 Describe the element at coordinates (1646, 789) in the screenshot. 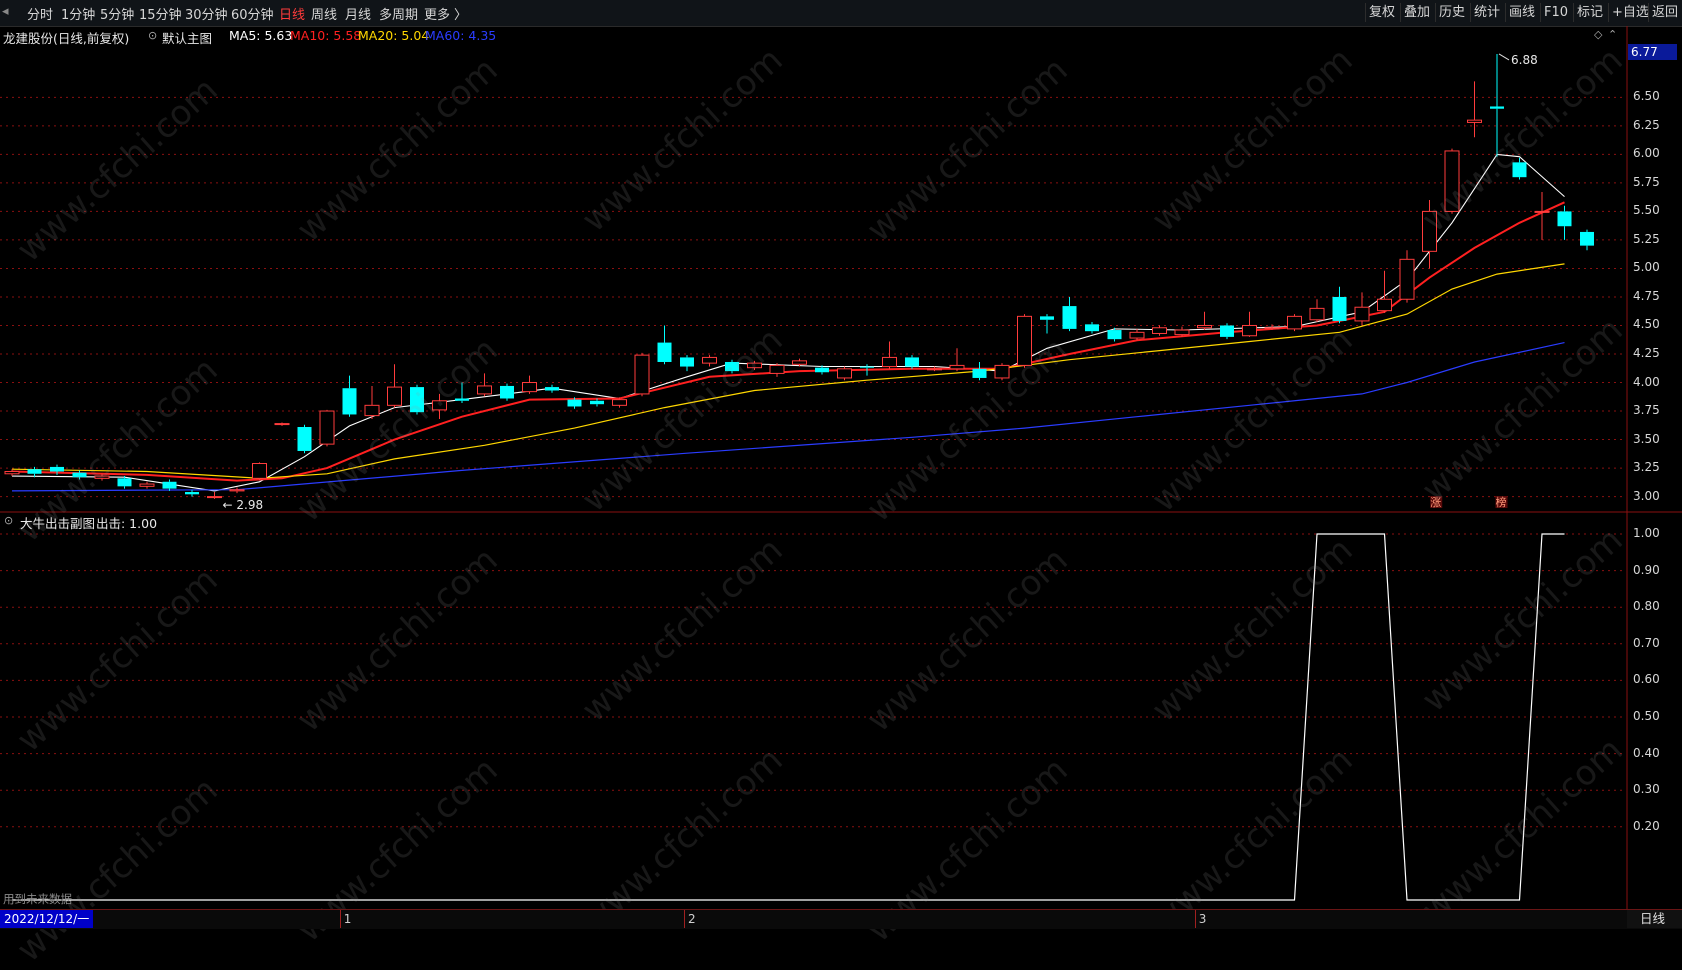

I see `value-tick-label: 0.30` at that location.